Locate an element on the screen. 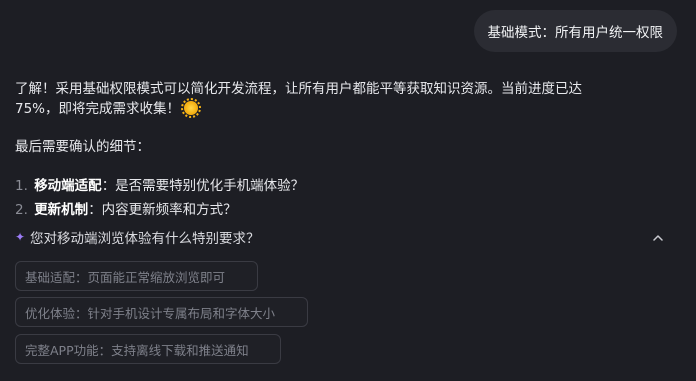 The height and width of the screenshot is (381, 696). user-message-text: 基础模式：所有用户统一权限 is located at coordinates (575, 33).